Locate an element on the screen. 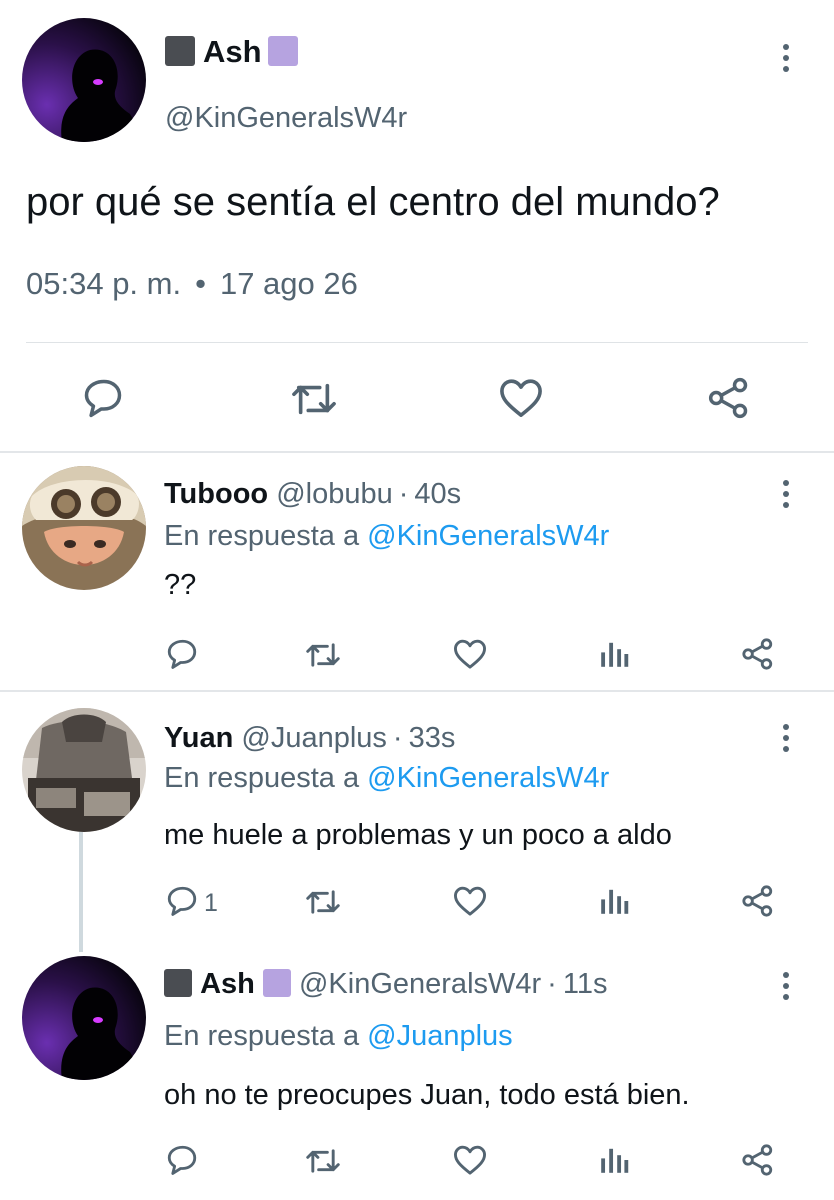  reply-age: 40s is located at coordinates (438, 494).